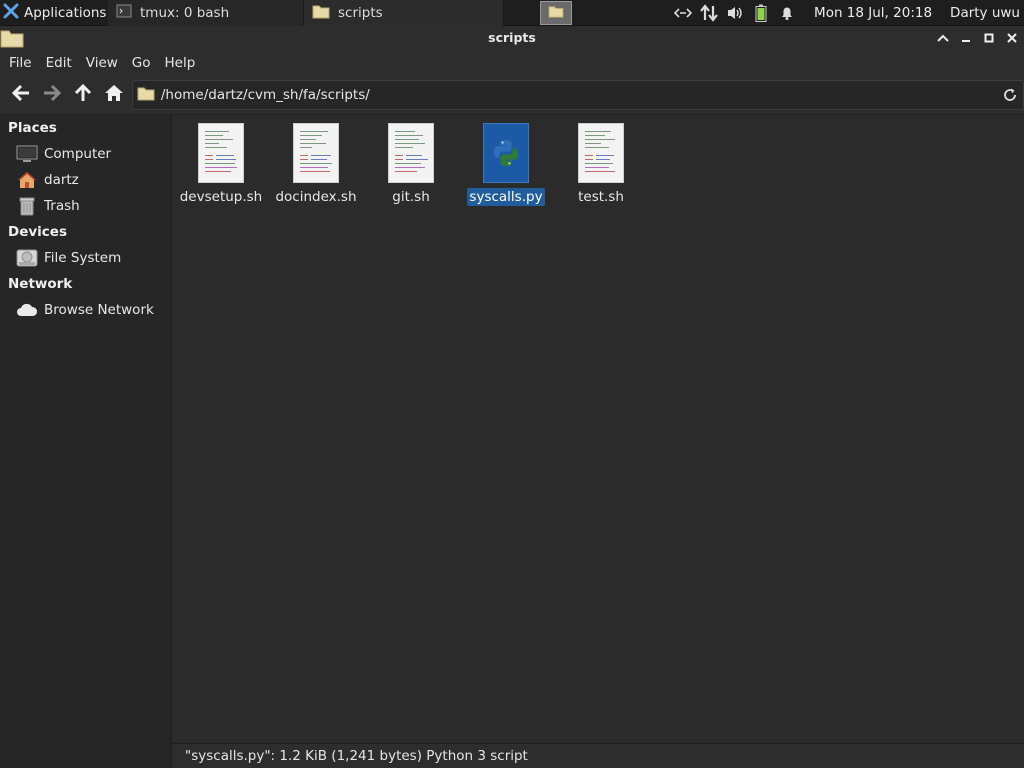  Describe the element at coordinates (11, 13) in the screenshot. I see `xfce-logo-icon` at that location.